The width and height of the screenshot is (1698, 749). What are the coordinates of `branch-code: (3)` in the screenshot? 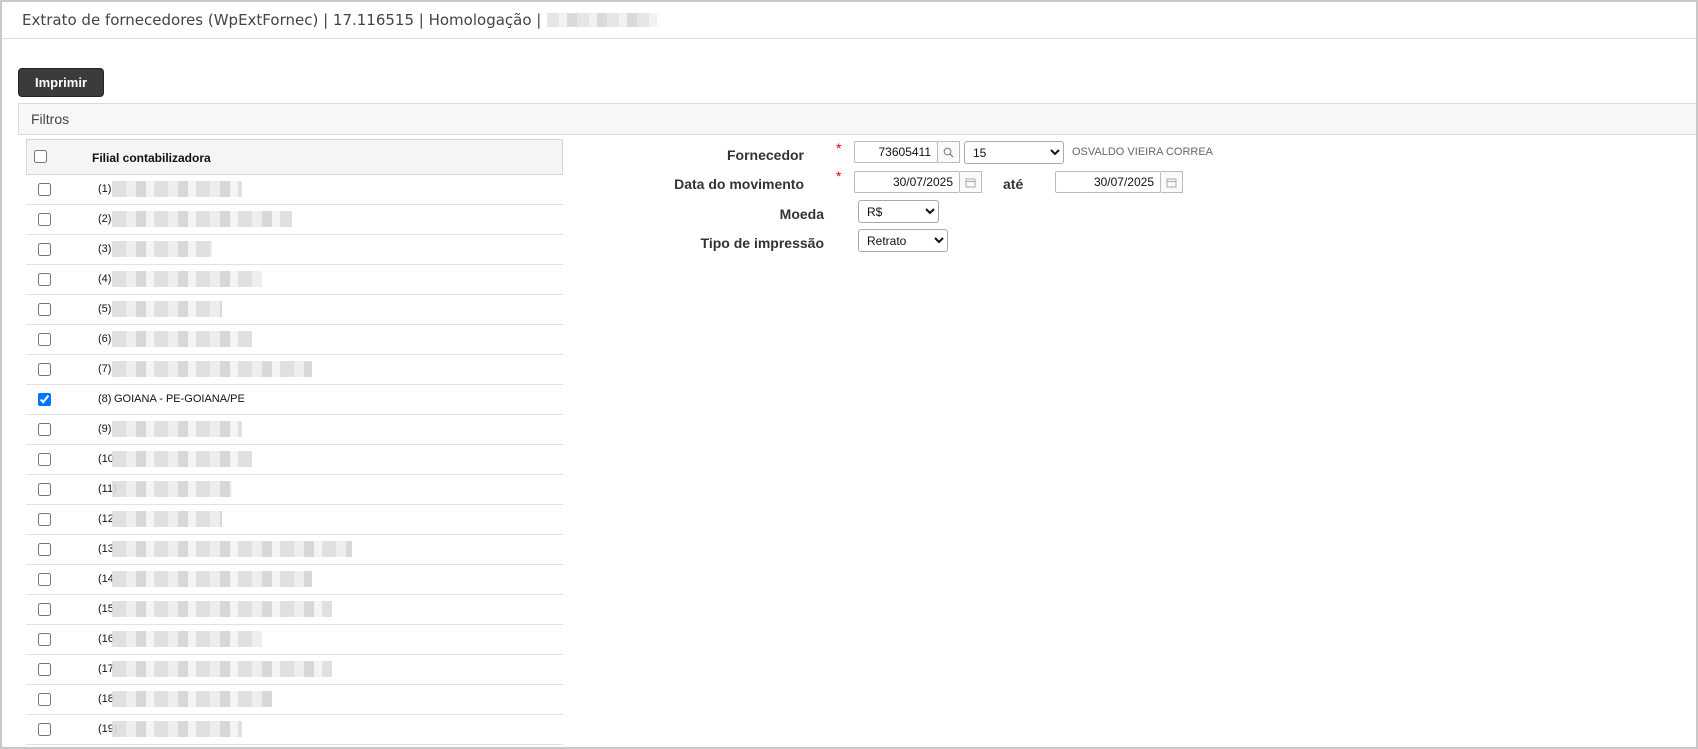 It's located at (105, 249).